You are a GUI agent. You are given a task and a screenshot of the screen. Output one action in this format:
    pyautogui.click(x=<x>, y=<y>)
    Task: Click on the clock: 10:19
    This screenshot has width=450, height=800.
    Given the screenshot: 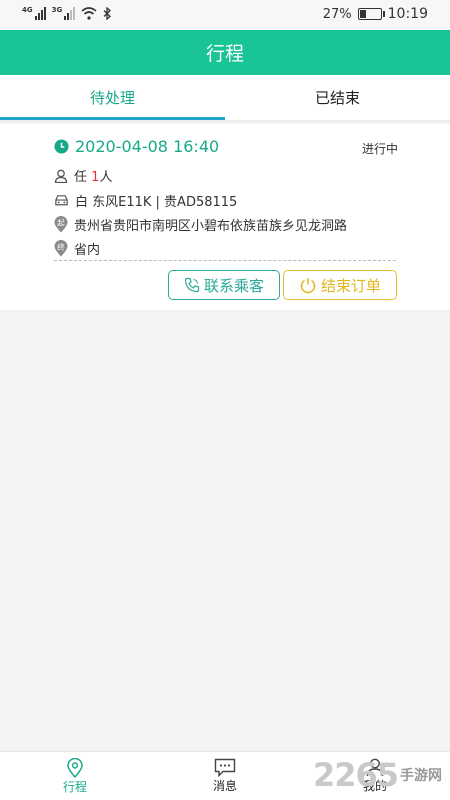 What is the action you would take?
    pyautogui.click(x=407, y=14)
    